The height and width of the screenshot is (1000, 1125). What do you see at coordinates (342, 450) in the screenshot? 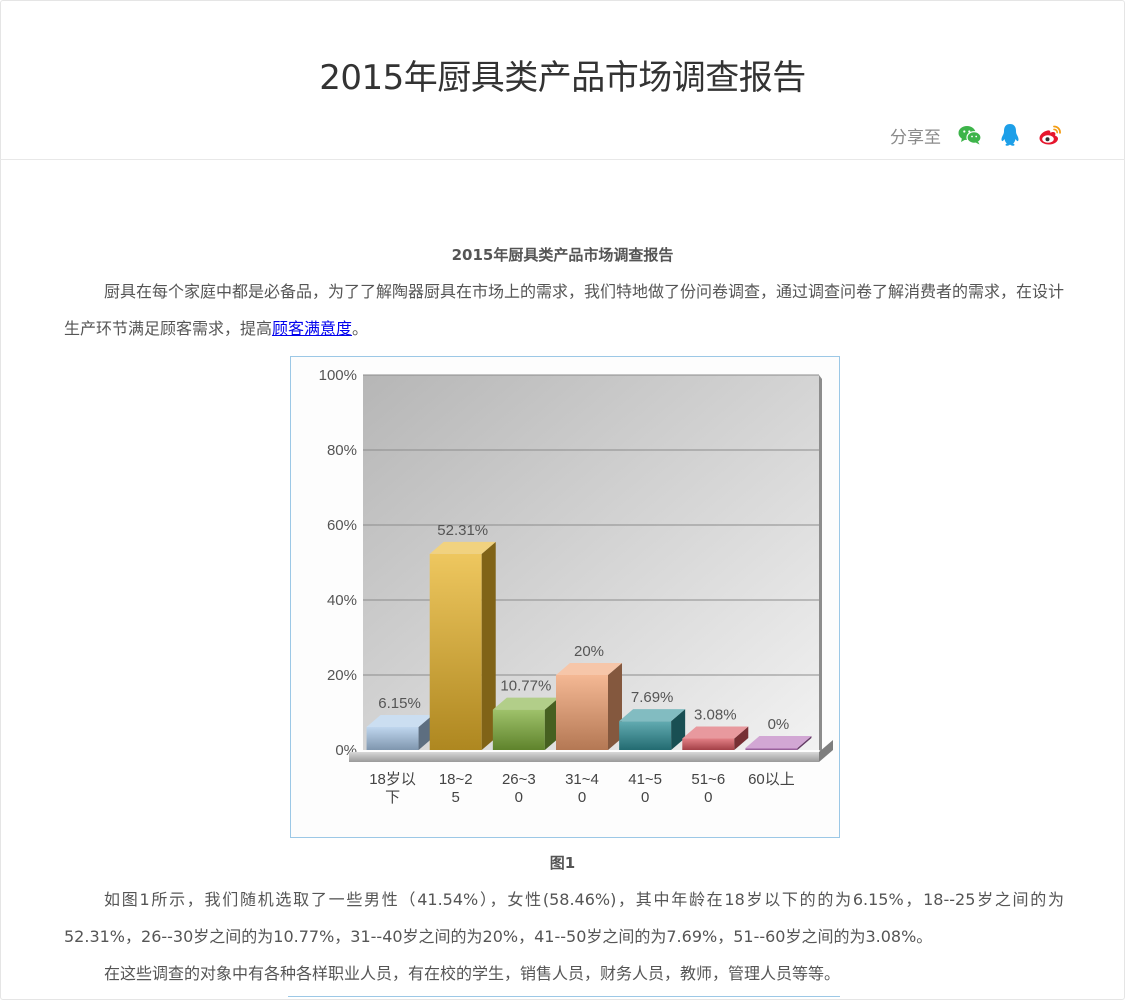
I see `y-tick-label: 80%` at bounding box center [342, 450].